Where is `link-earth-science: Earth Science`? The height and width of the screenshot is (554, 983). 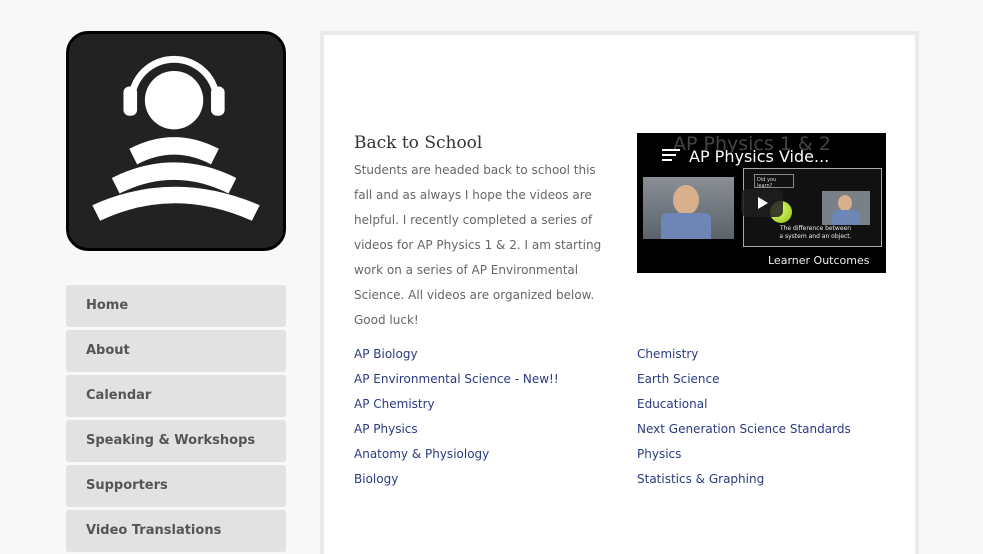 link-earth-science: Earth Science is located at coordinates (744, 379).